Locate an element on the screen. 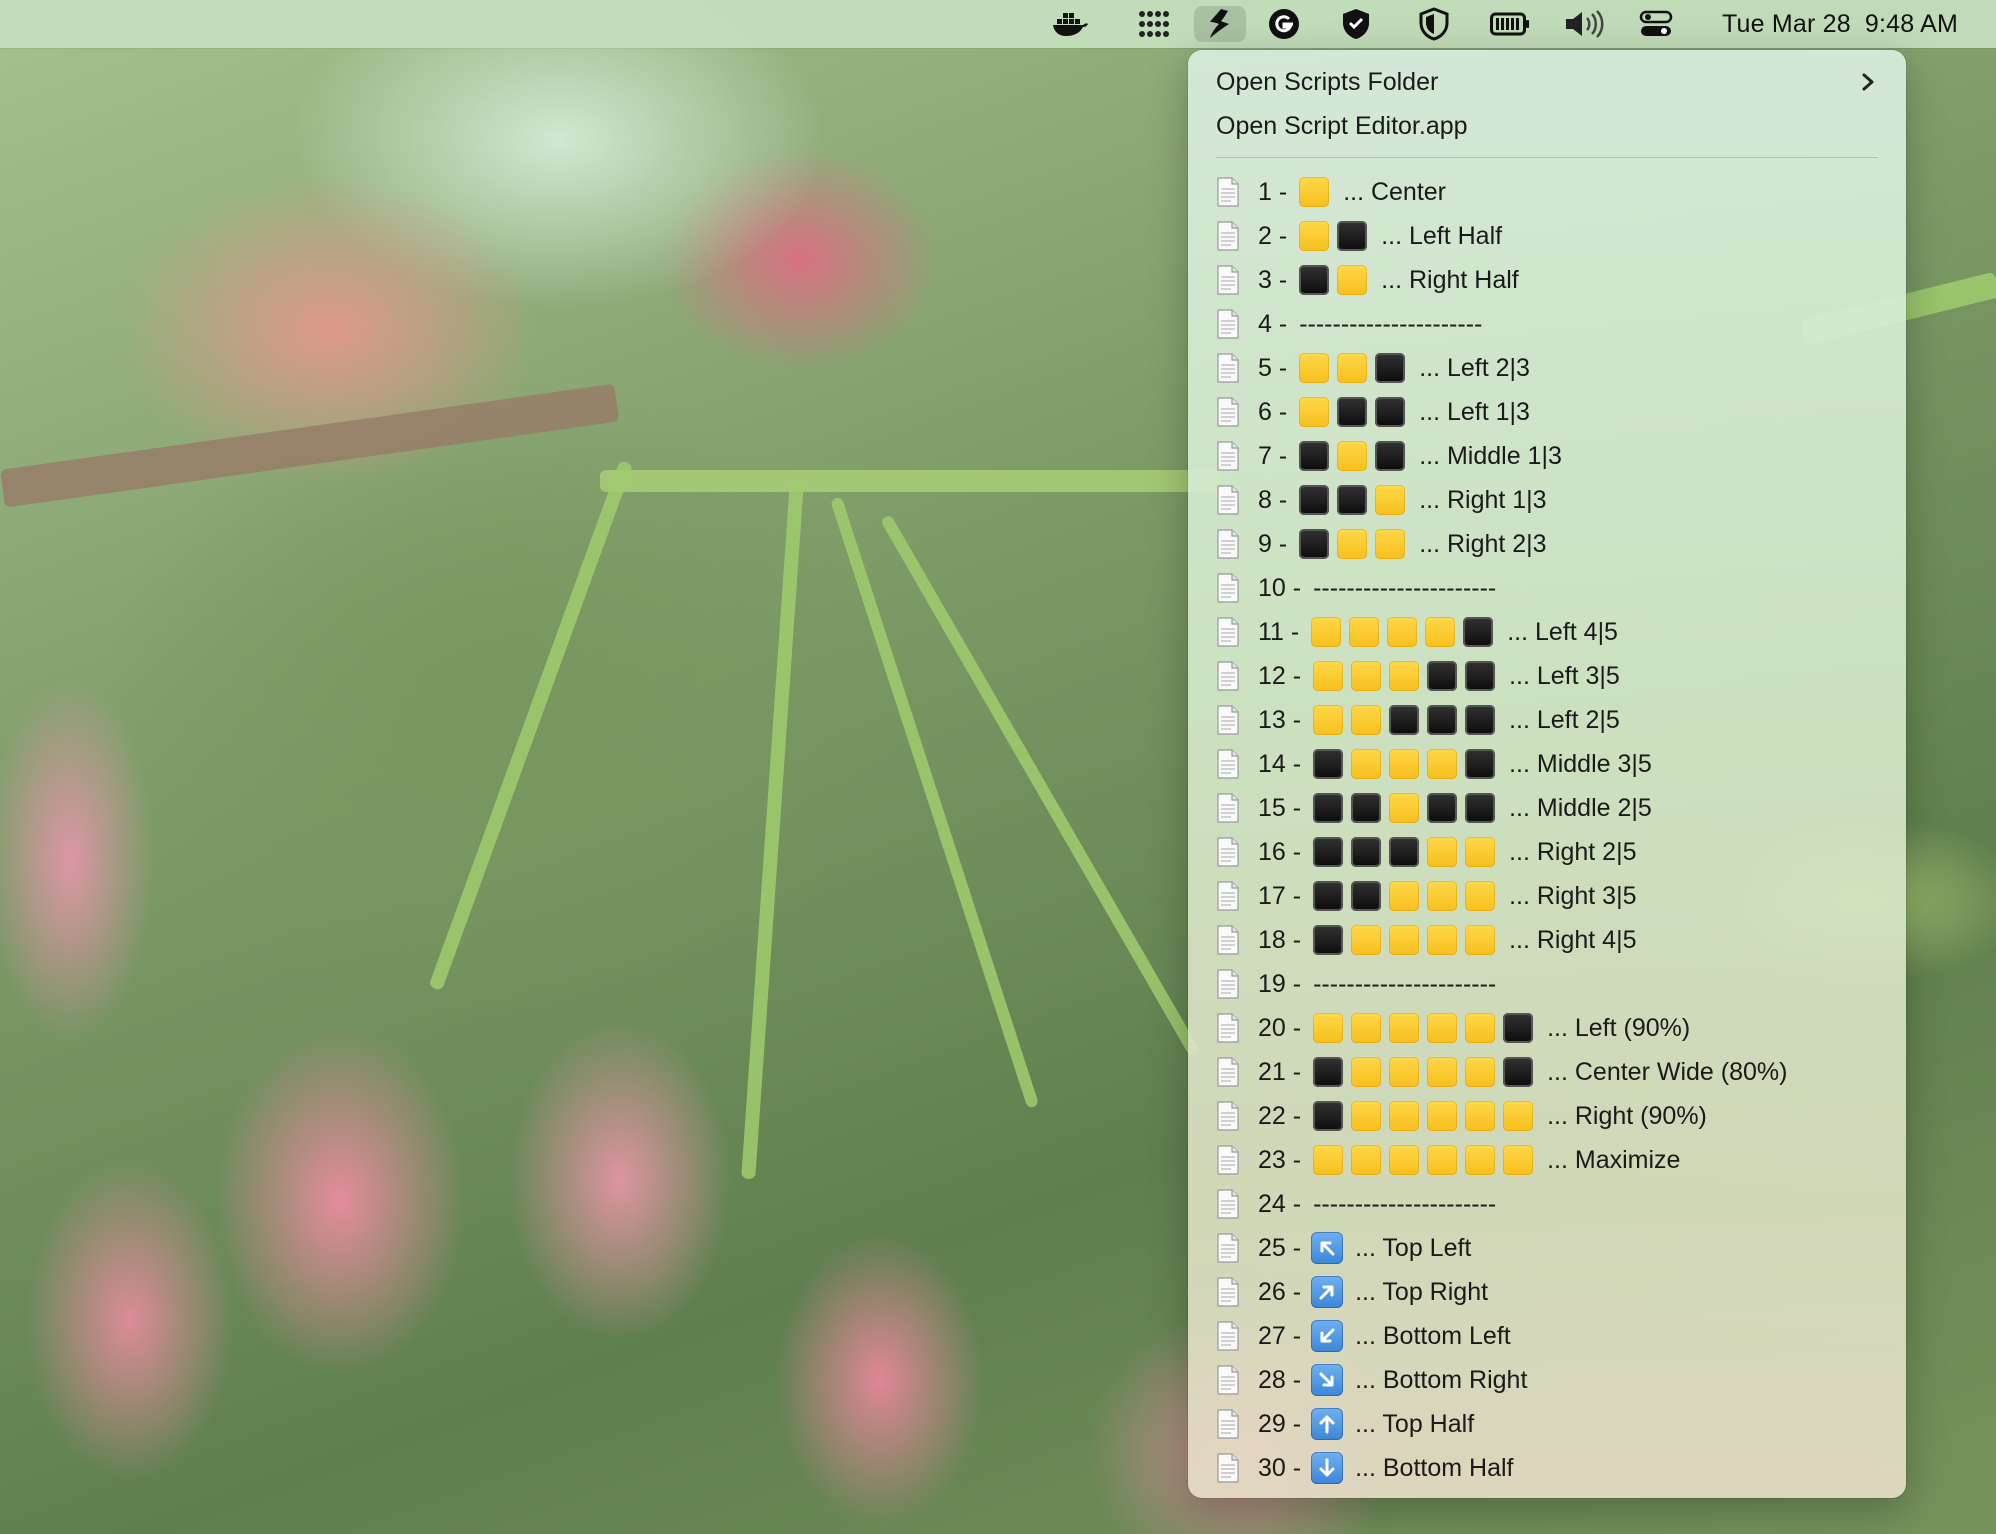 The image size is (1996, 1534). script-item: 11 - ... Left 4|5 is located at coordinates (1551, 632).